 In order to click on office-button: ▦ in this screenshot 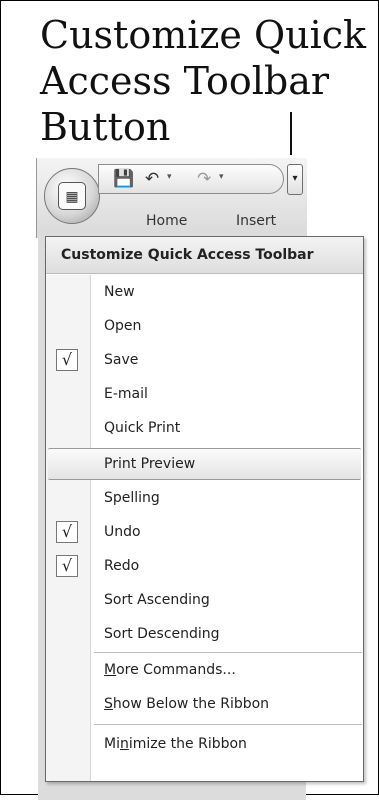, I will do `click(72, 196)`.